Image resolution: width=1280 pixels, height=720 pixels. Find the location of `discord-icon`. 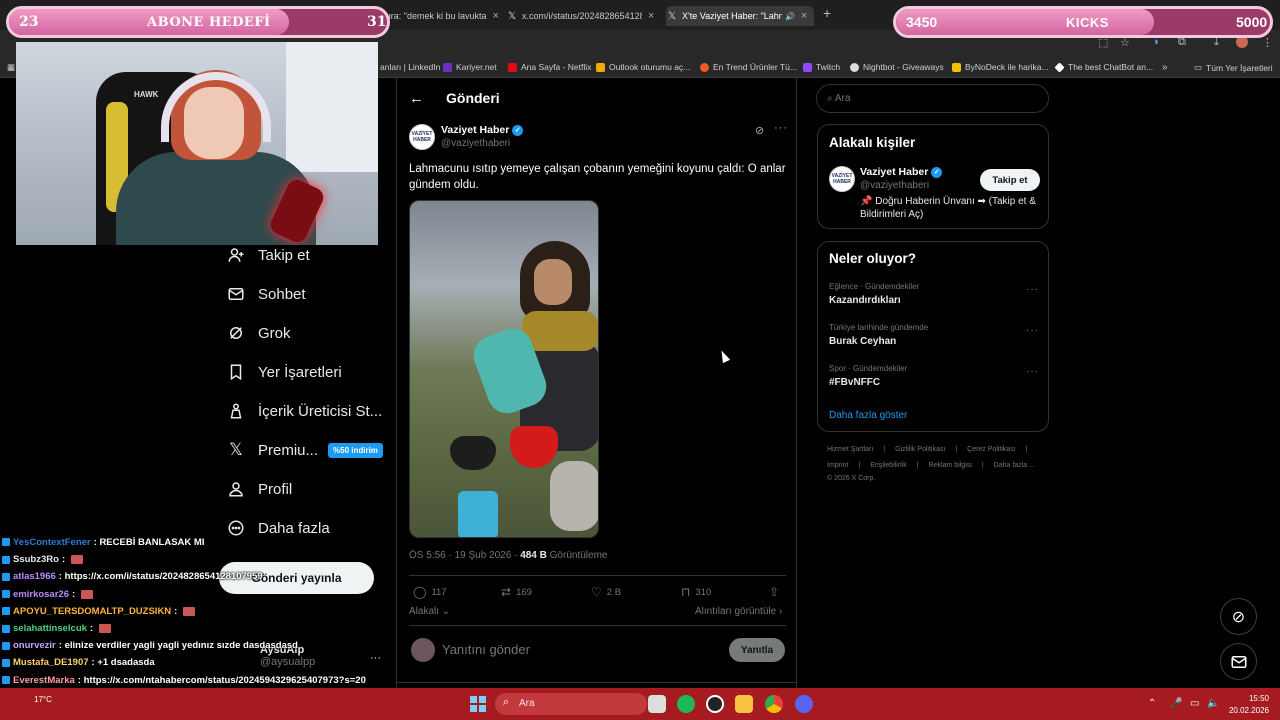

discord-icon is located at coordinates (804, 704).